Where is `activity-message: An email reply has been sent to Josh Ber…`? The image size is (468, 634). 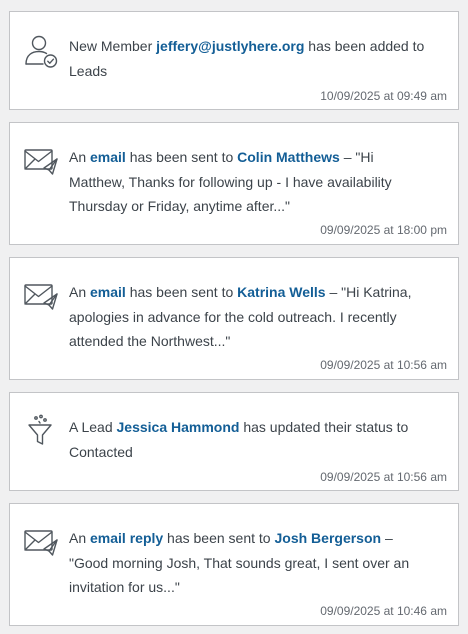
activity-message: An email reply has been sent to Josh Ber… is located at coordinates (239, 562).